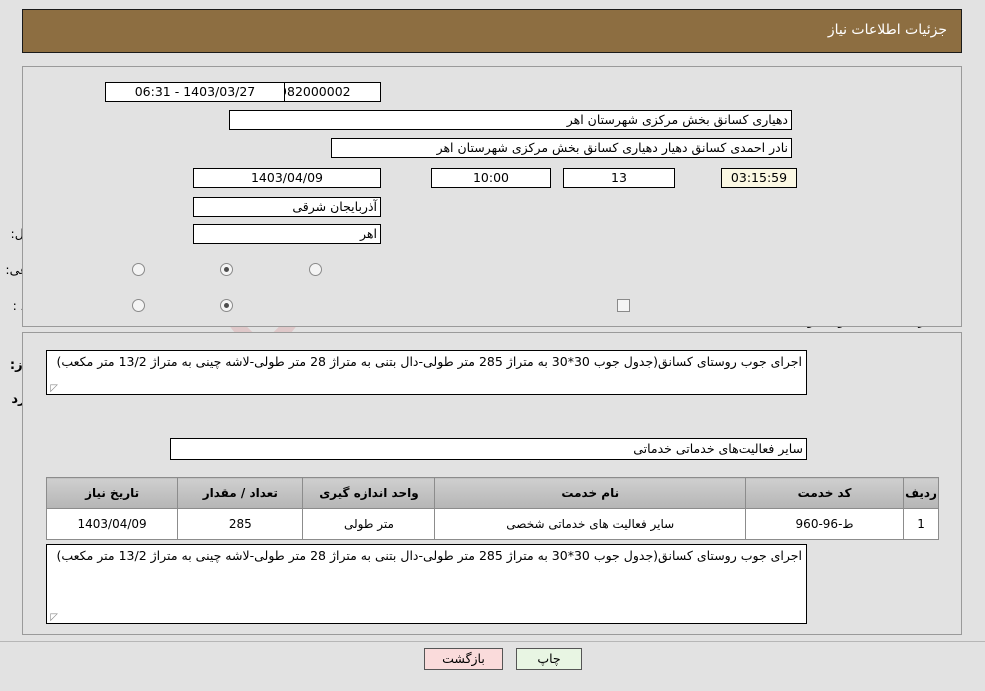 Image resolution: width=985 pixels, height=691 pixels. Describe the element at coordinates (921, 493) in the screenshot. I see `col-row: ردیف` at that location.